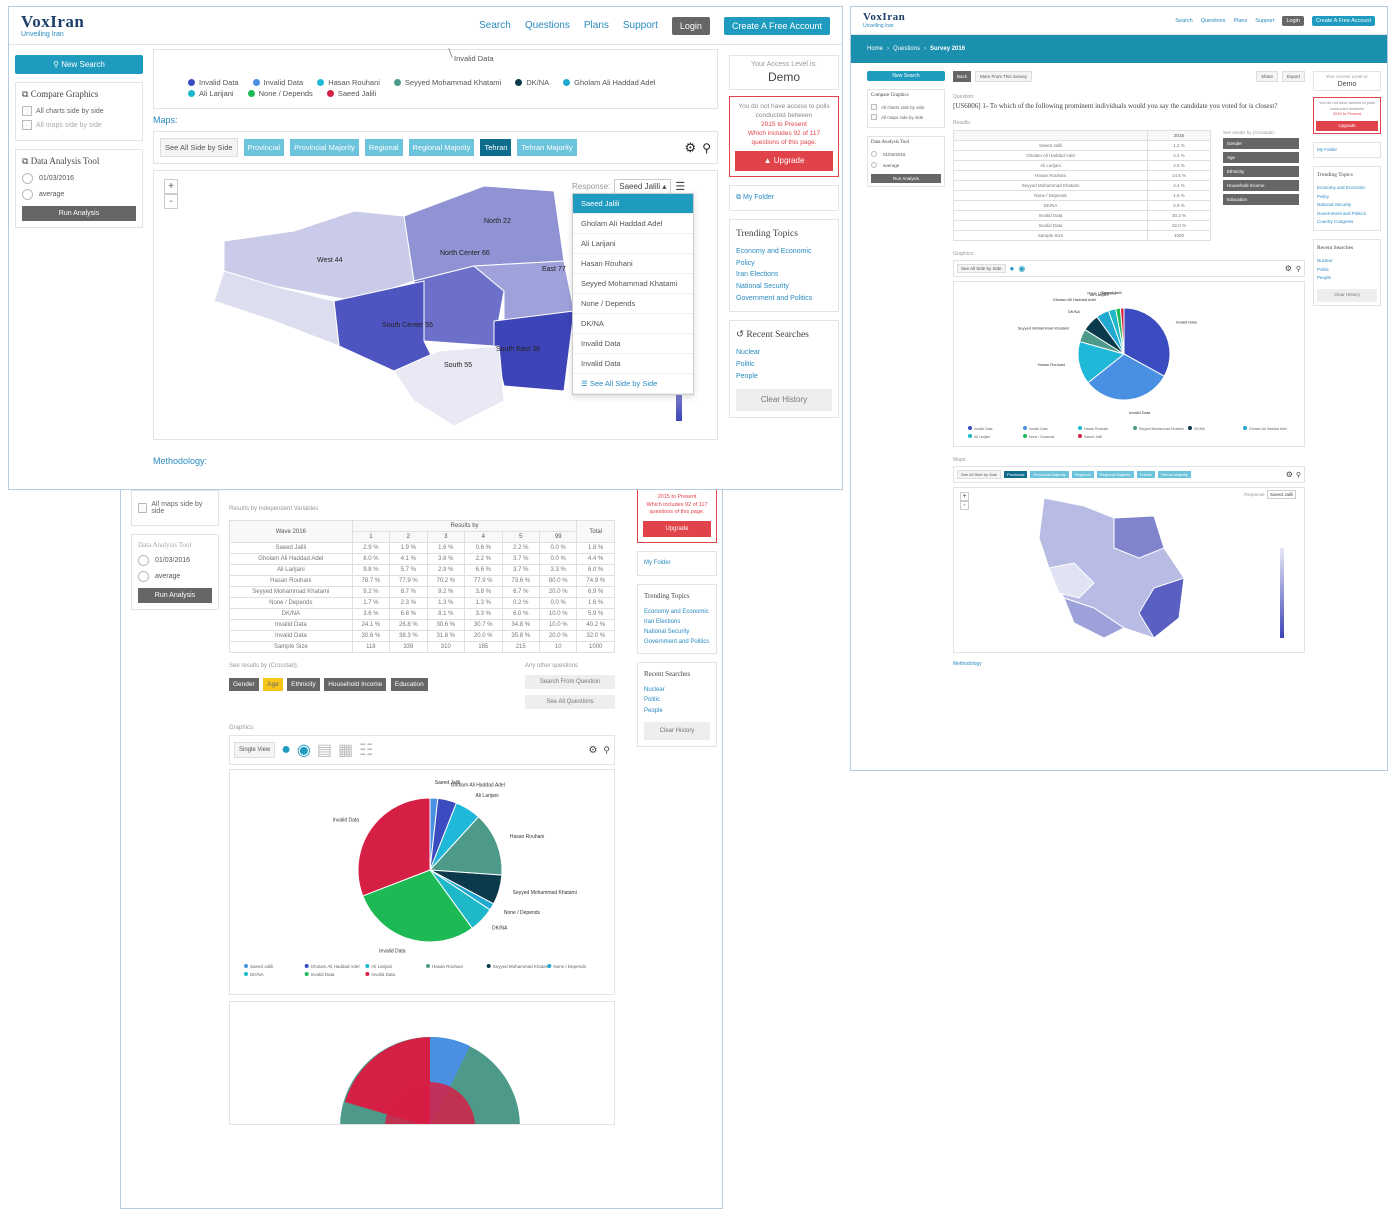 The width and height of the screenshot is (1395, 1209). Describe the element at coordinates (784, 275) in the screenshot. I see `trending-item: Iran Elections` at that location.